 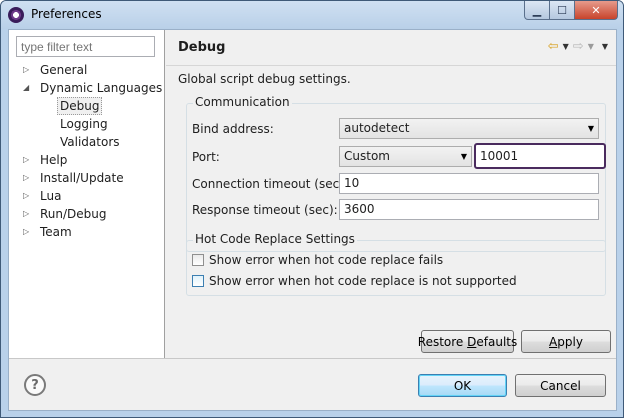 I want to click on tree-item-label-selected: Debug, so click(x=80, y=106).